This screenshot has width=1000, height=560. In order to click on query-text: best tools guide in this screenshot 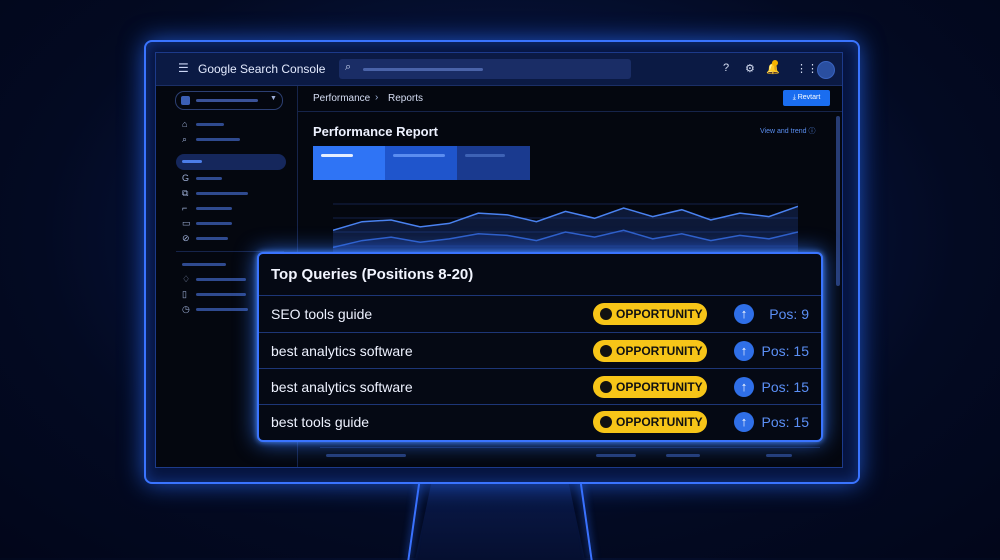, I will do `click(320, 422)`.